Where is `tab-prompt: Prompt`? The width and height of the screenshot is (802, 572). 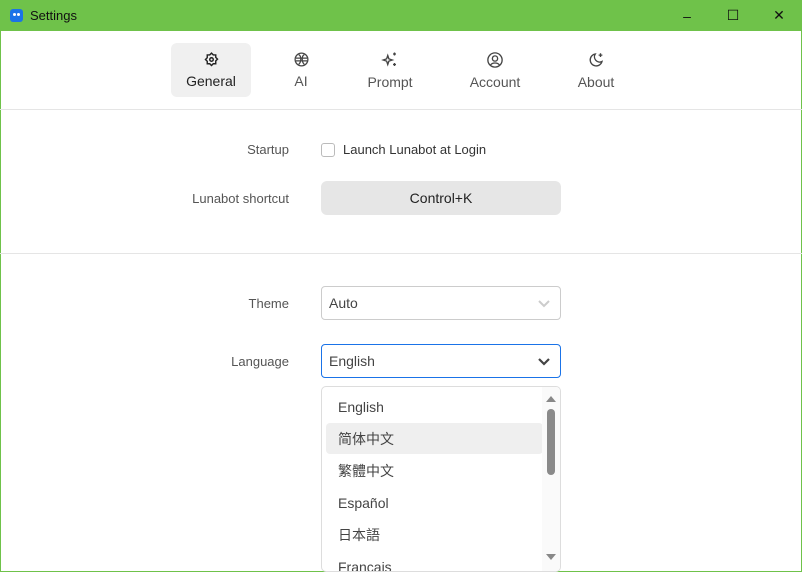 tab-prompt: Prompt is located at coordinates (390, 70).